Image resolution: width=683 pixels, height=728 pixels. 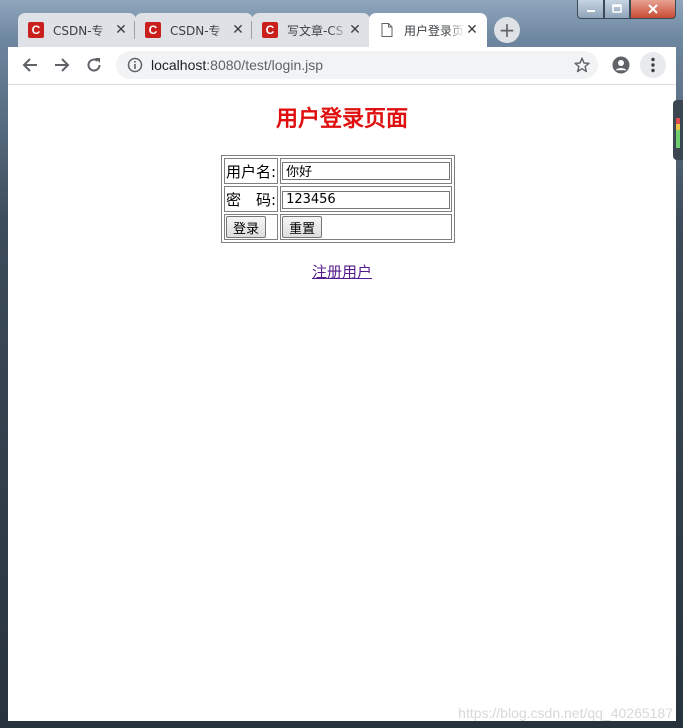 What do you see at coordinates (251, 171) in the screenshot?
I see `username-label: 用户名:` at bounding box center [251, 171].